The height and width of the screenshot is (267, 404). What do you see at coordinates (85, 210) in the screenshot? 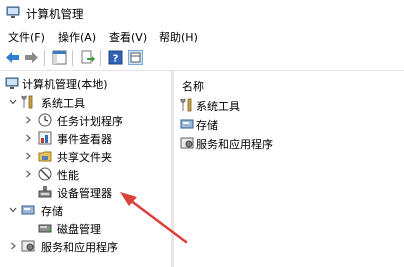
I see `tree-item-storage: 存储` at bounding box center [85, 210].